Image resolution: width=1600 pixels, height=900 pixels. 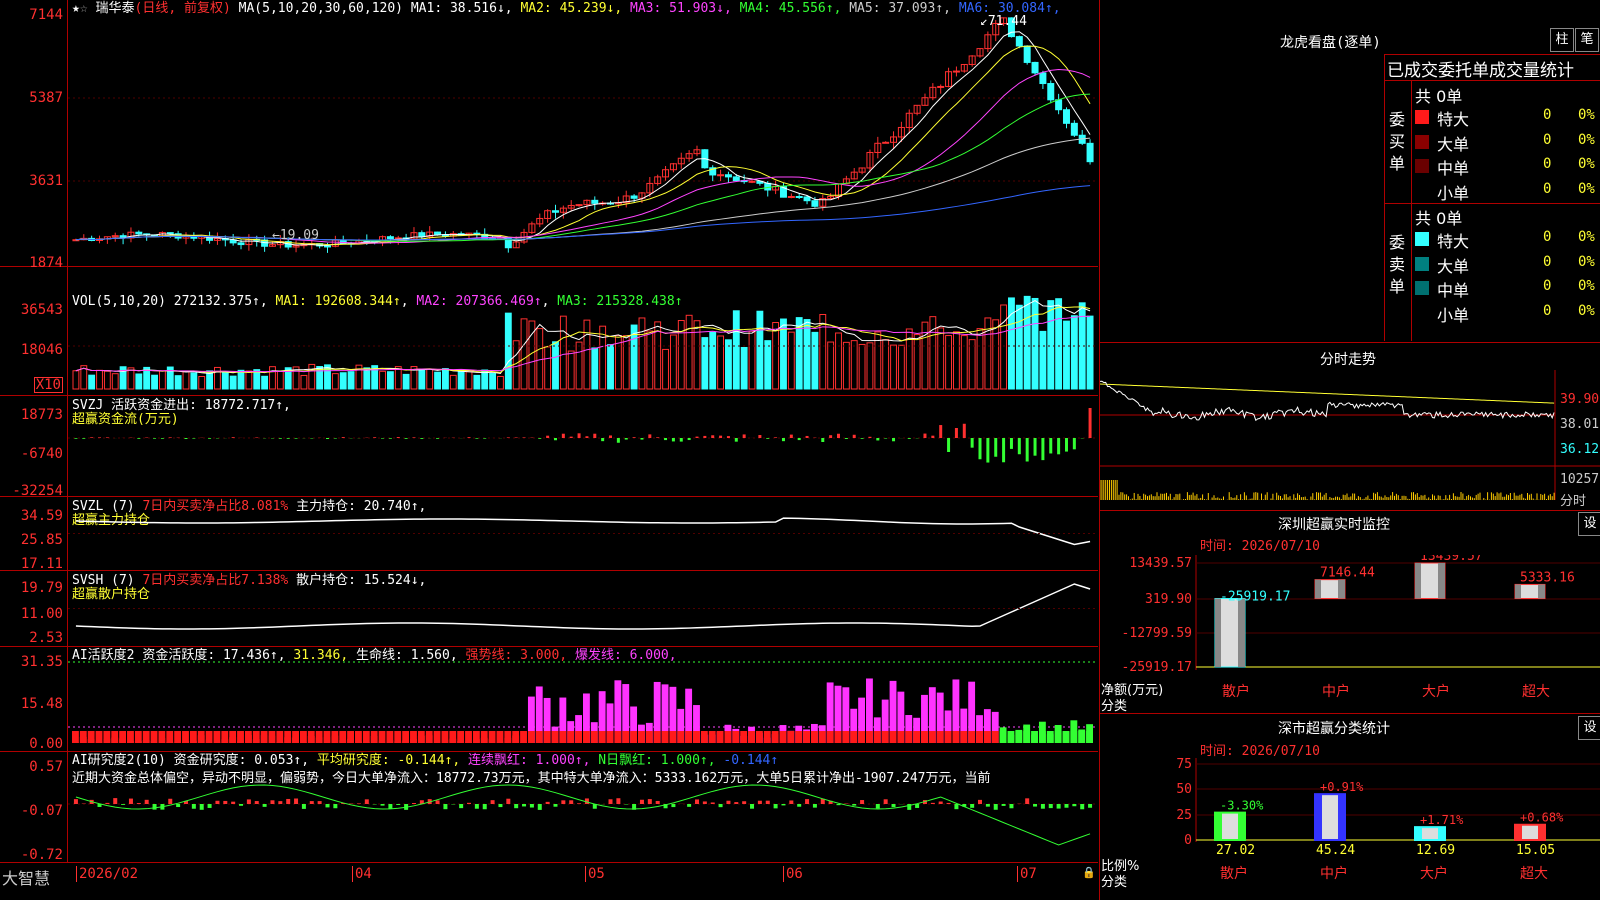 I want to click on fenshi-y: 10257, so click(x=1580, y=479).